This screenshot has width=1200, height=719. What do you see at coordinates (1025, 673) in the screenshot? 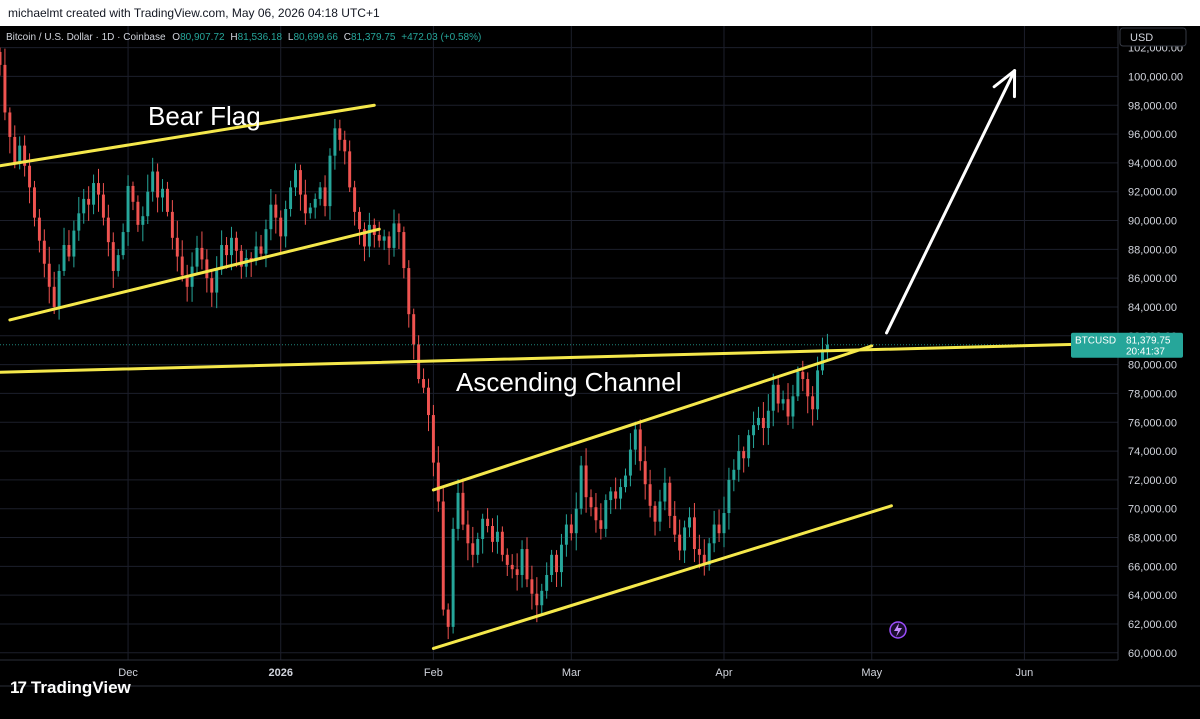
I see `time-tick-label: Jun` at bounding box center [1025, 673].